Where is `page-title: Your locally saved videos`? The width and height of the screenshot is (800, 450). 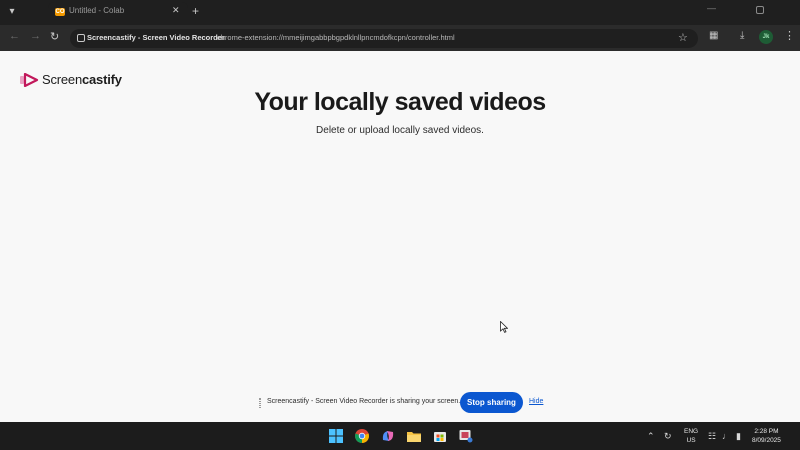 page-title: Your locally saved videos is located at coordinates (400, 102).